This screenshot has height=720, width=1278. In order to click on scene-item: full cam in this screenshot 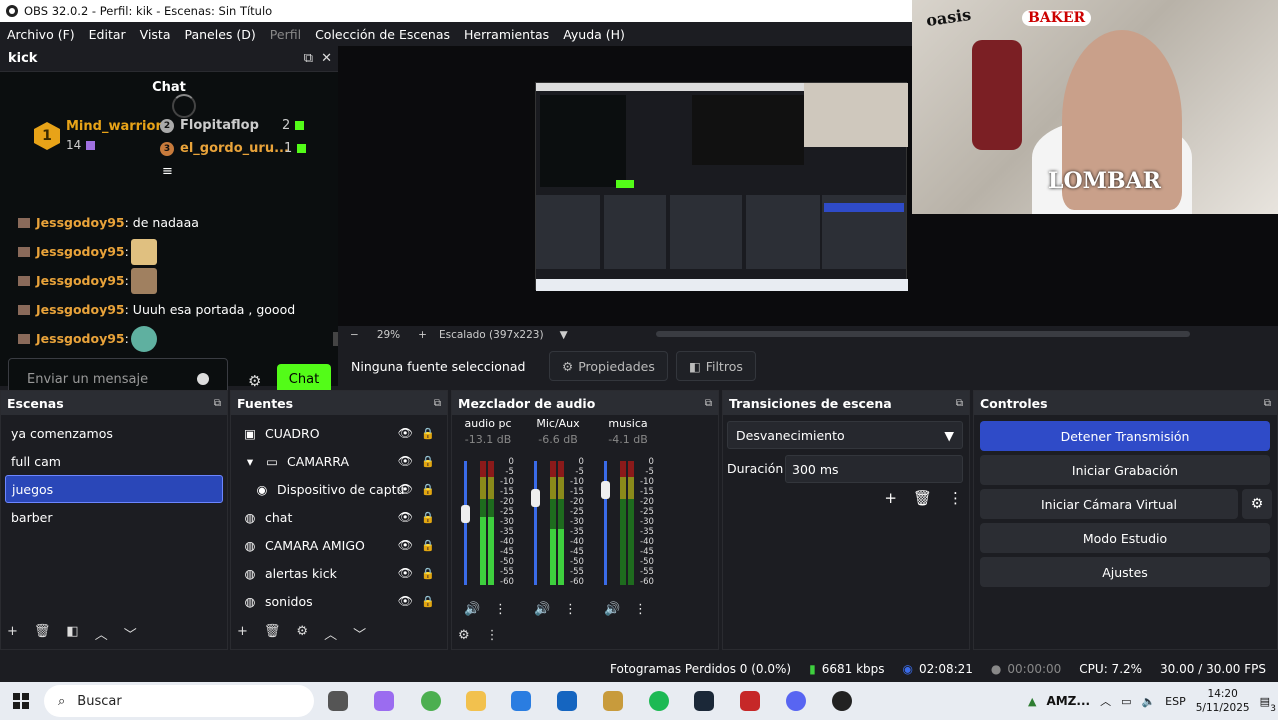, I will do `click(114, 461)`.